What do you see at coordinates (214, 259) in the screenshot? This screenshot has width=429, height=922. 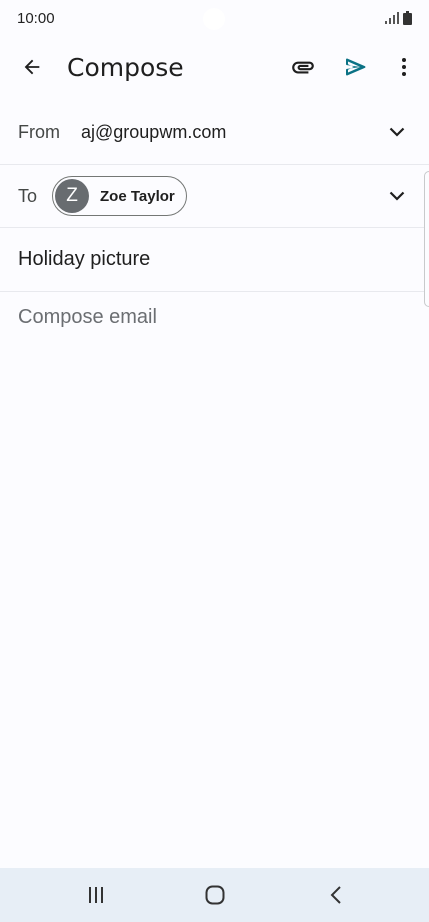 I see `subject-field: Holiday picture` at bounding box center [214, 259].